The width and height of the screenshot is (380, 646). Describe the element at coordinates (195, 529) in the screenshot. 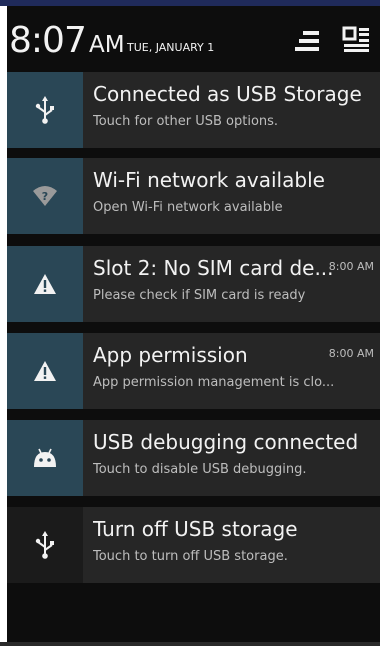

I see `notification-title: Turn off USB storage` at that location.